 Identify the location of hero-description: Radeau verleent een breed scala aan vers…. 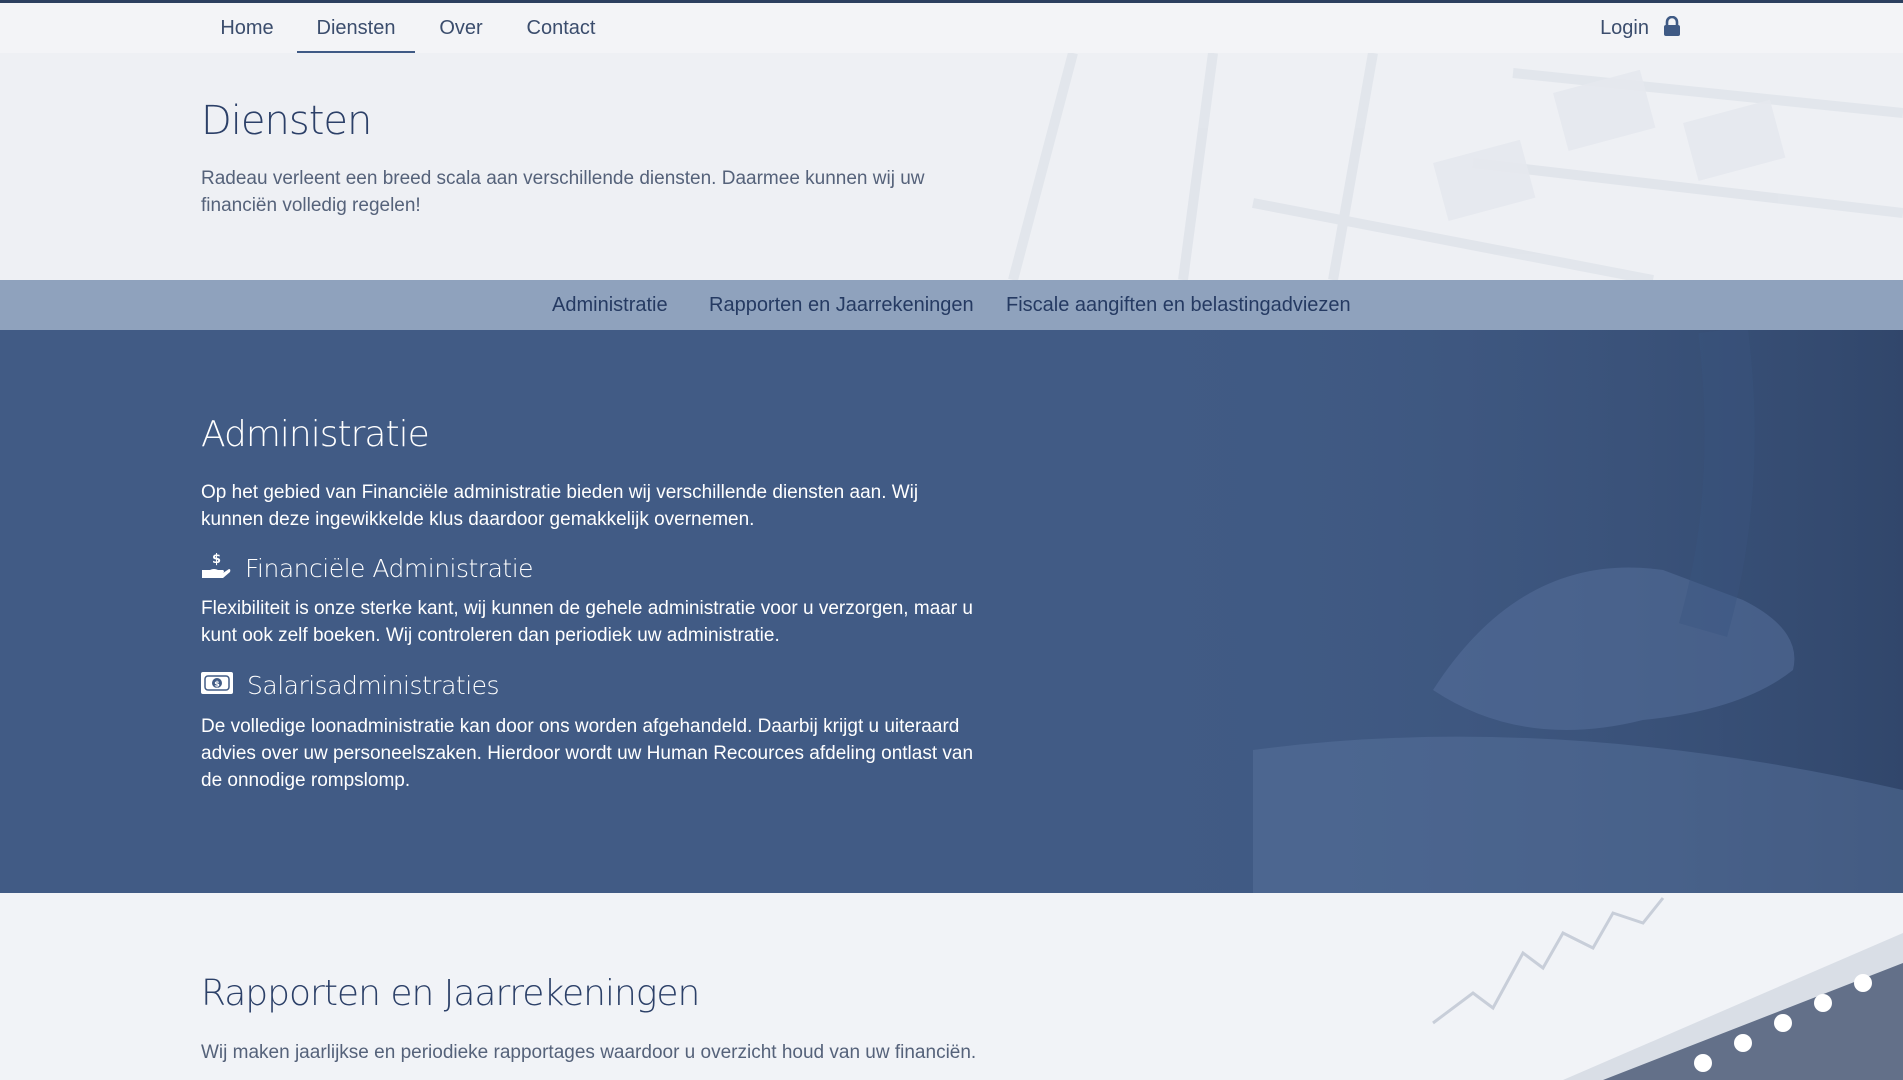
(563, 192).